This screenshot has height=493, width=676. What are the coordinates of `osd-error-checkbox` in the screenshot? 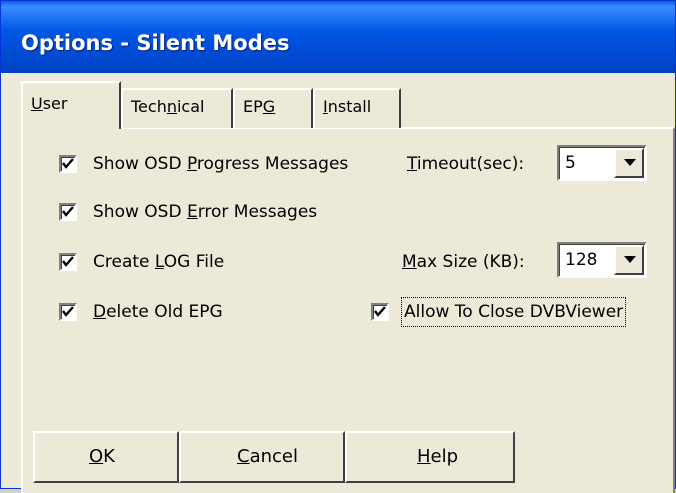 It's located at (68, 212).